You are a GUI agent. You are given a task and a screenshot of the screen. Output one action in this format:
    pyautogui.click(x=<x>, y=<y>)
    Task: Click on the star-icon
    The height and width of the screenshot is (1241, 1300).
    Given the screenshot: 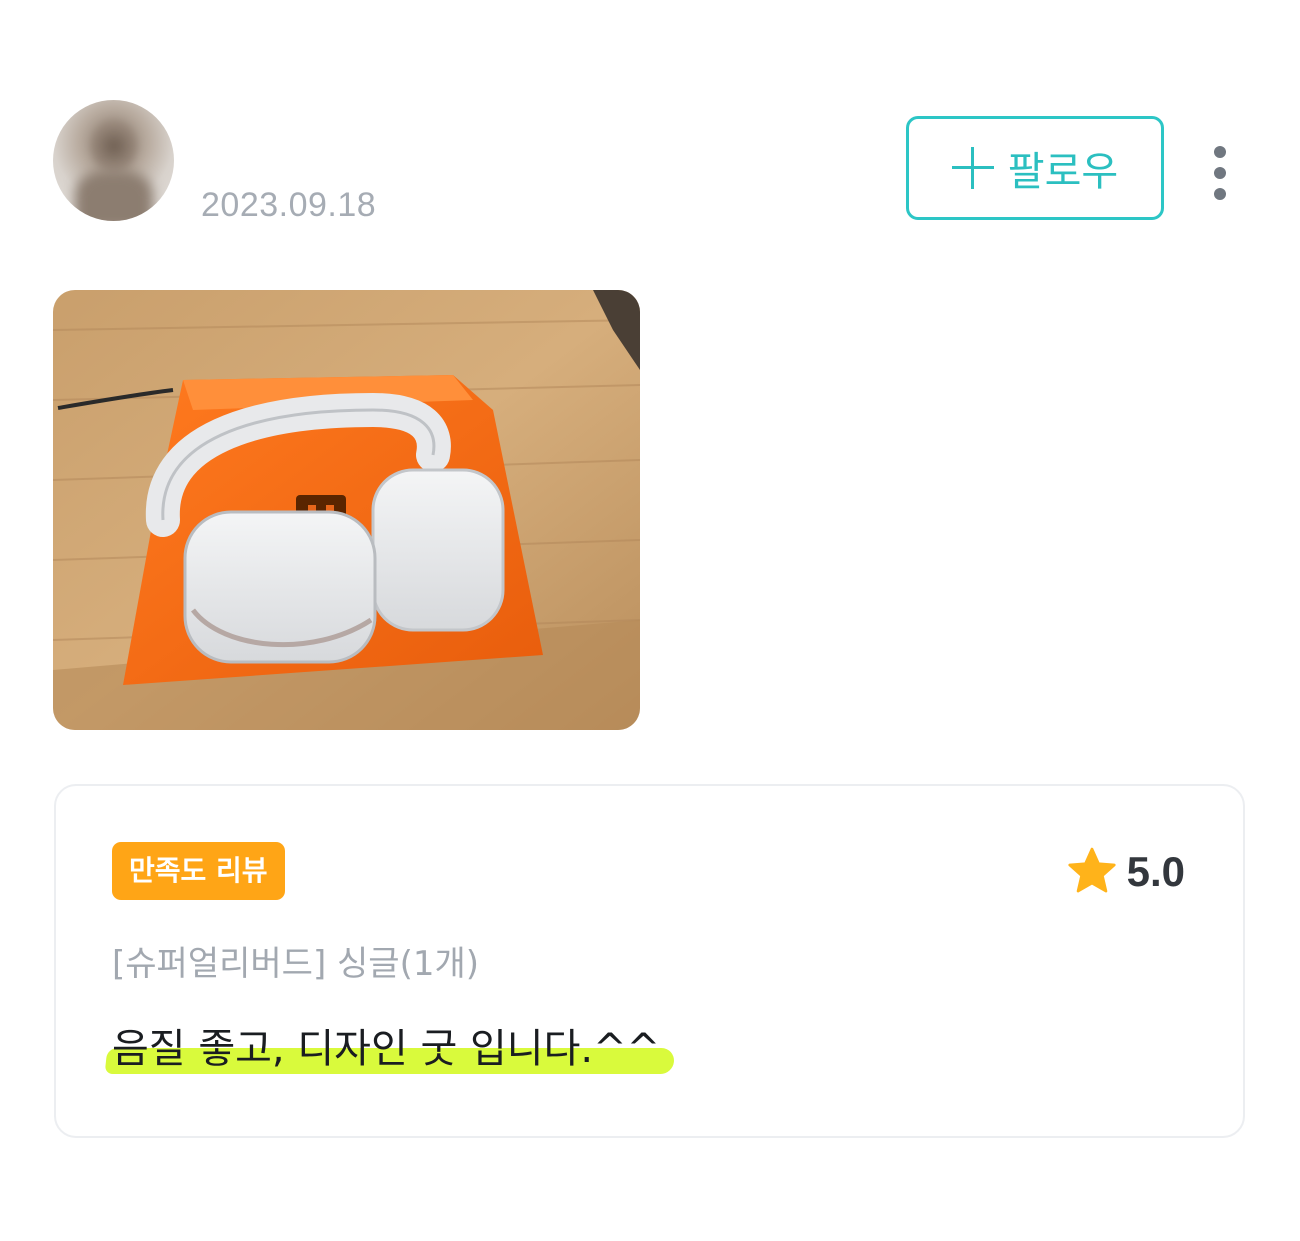 What is the action you would take?
    pyautogui.click(x=1091, y=870)
    